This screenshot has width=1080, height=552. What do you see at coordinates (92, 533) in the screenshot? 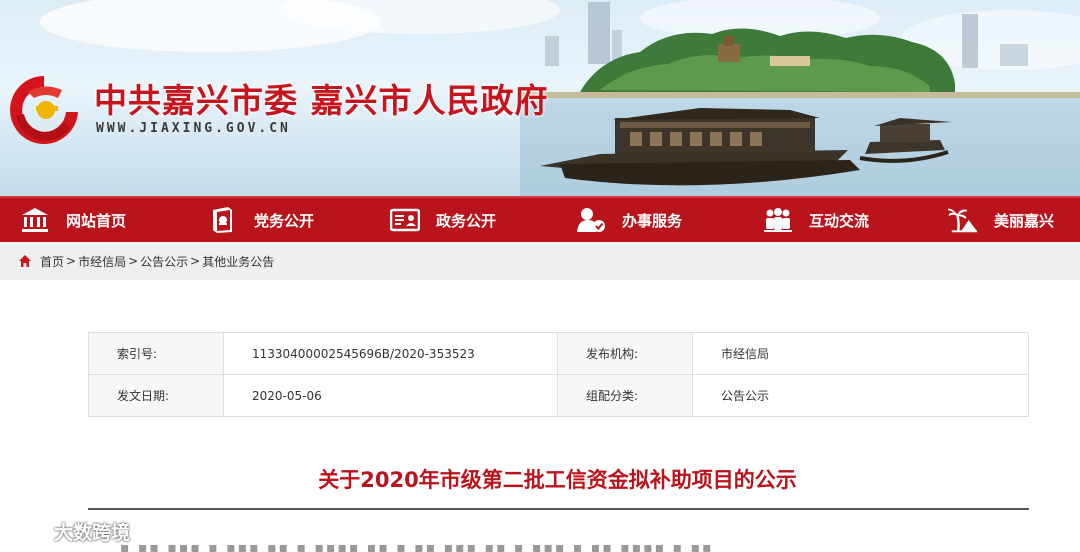
I see `watermark-text: 大数跨境` at bounding box center [92, 533].